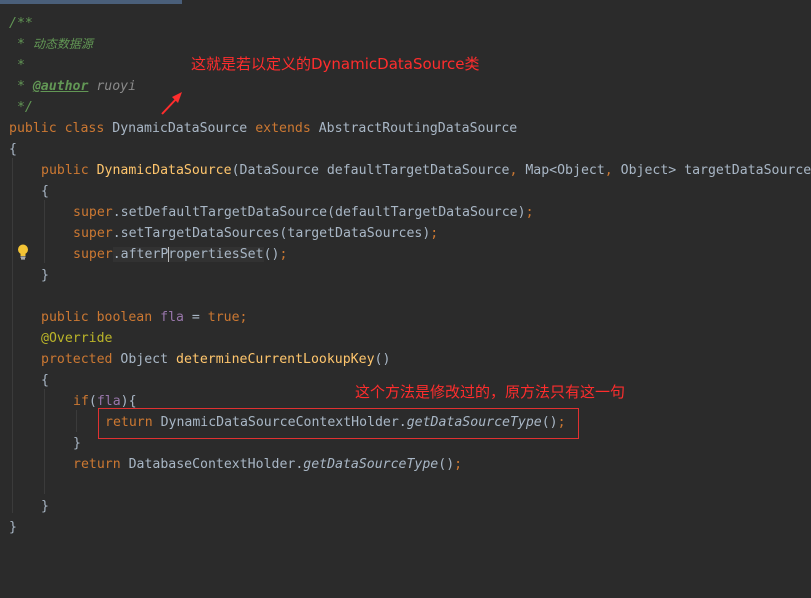 The height and width of the screenshot is (598, 811). What do you see at coordinates (338, 423) in the screenshot?
I see `highlight-box` at bounding box center [338, 423].